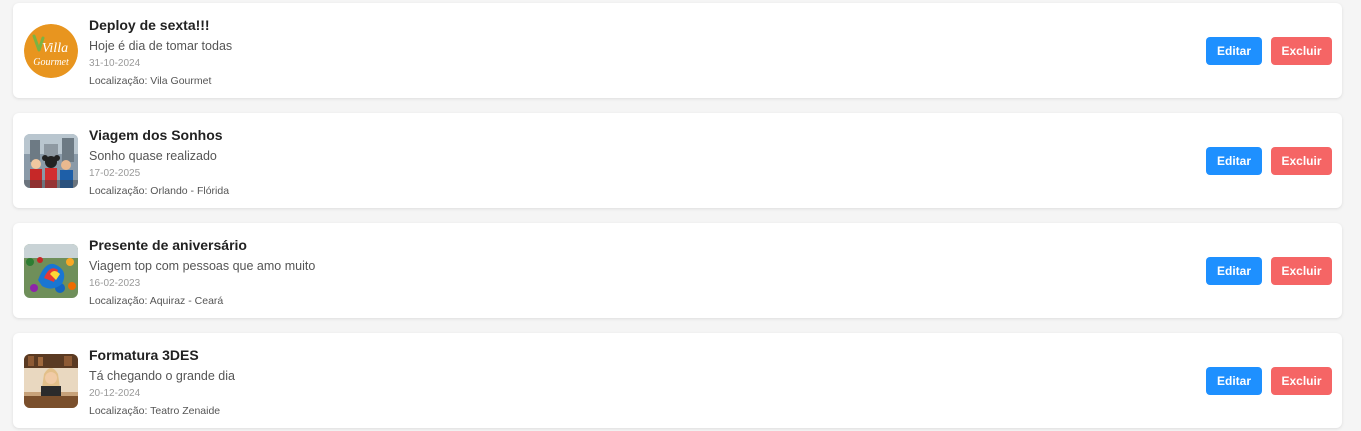 The width and height of the screenshot is (1361, 431). I want to click on logo-text-top: Villa, so click(55, 48).